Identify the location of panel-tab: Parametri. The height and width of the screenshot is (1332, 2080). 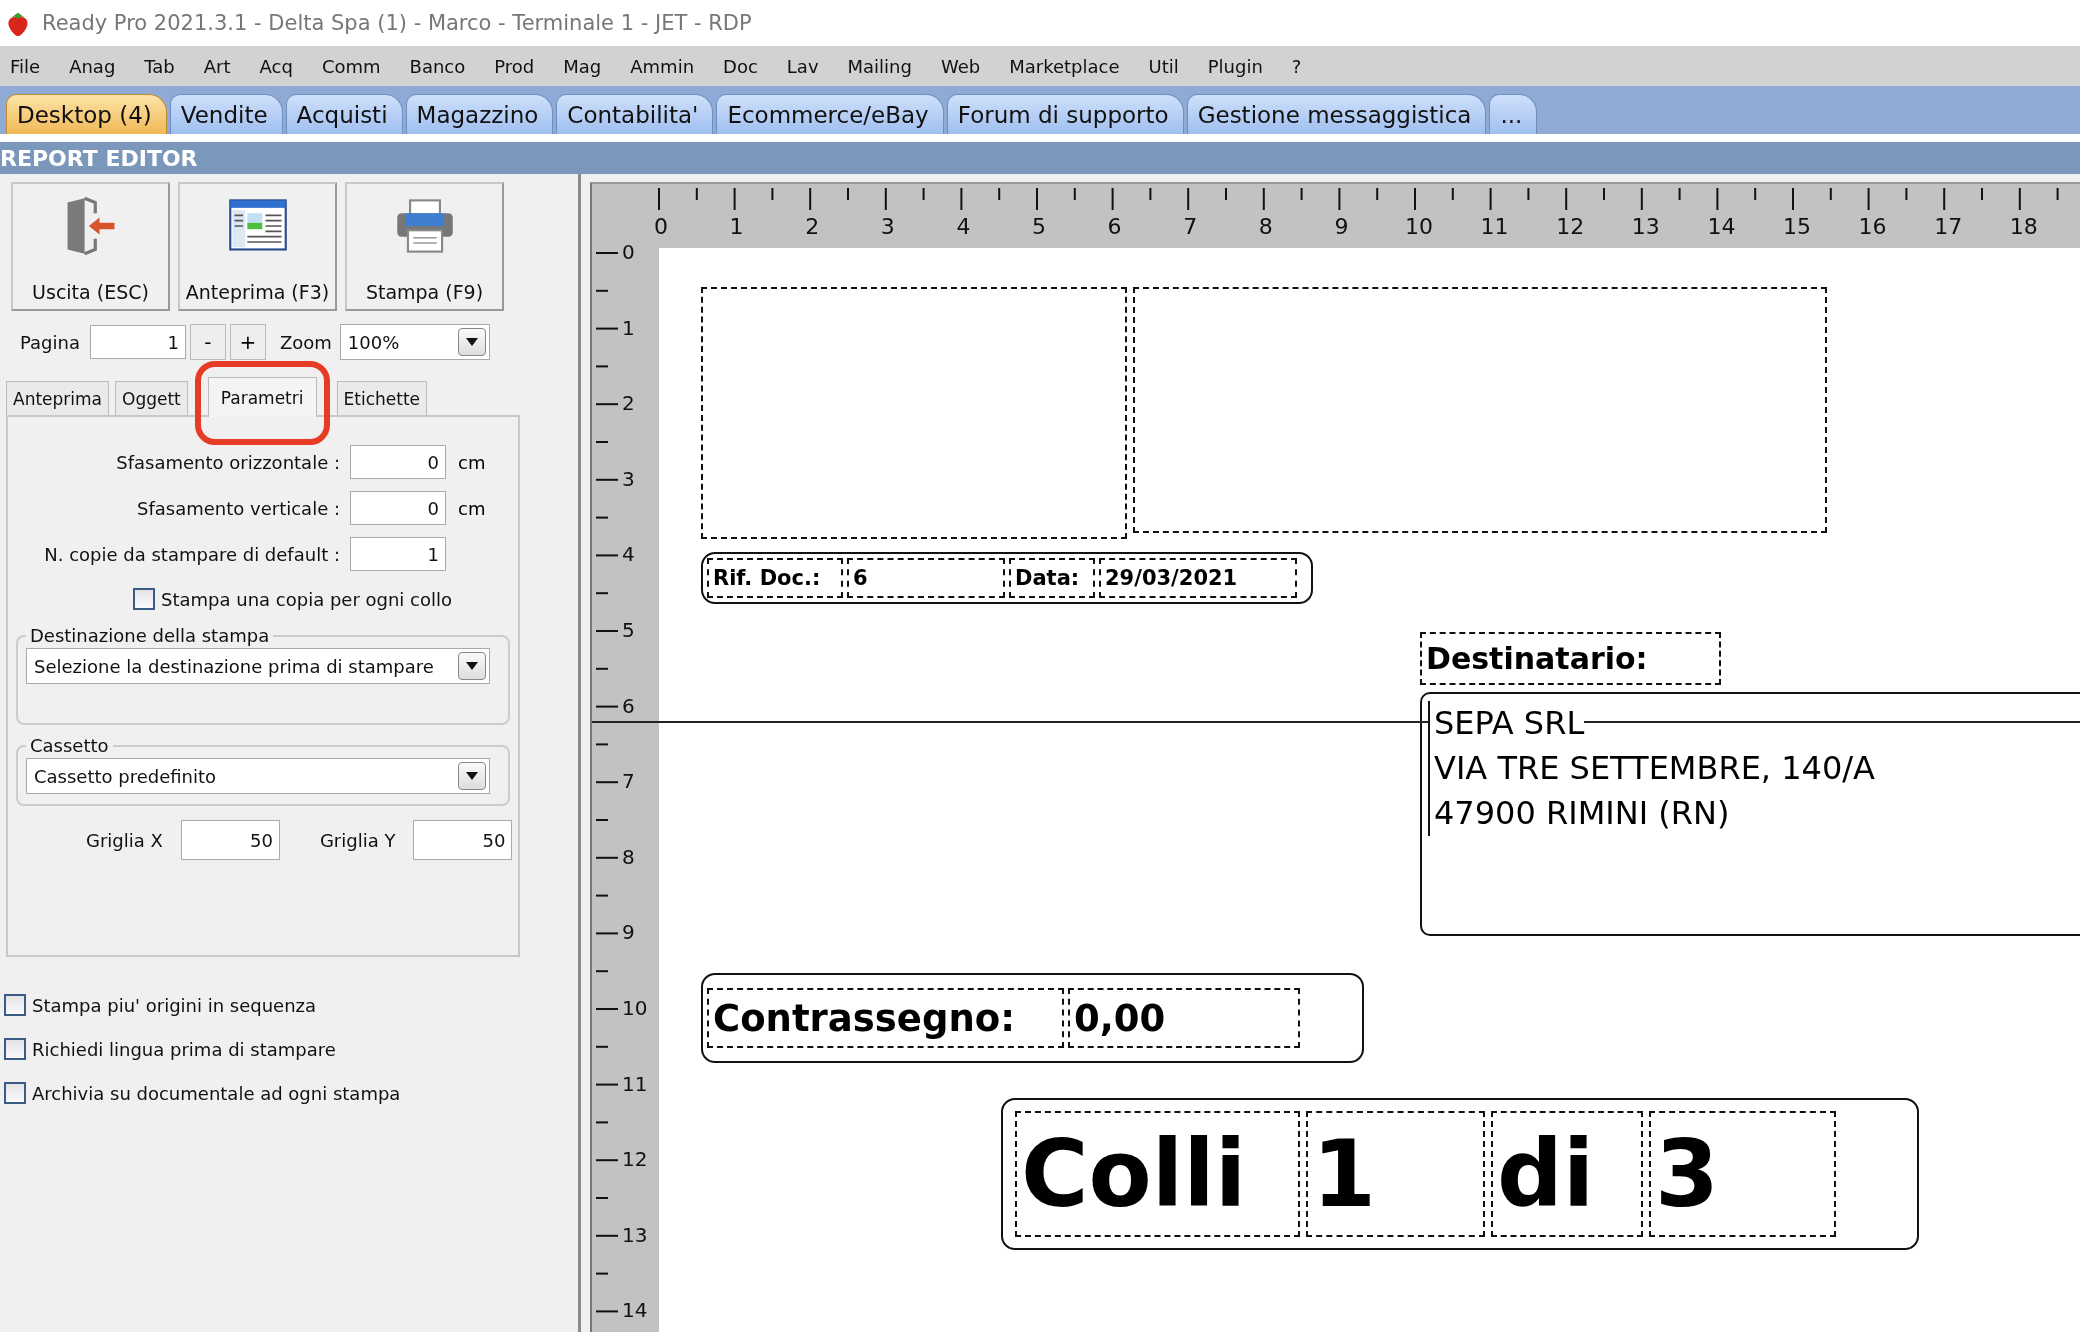
(262, 397).